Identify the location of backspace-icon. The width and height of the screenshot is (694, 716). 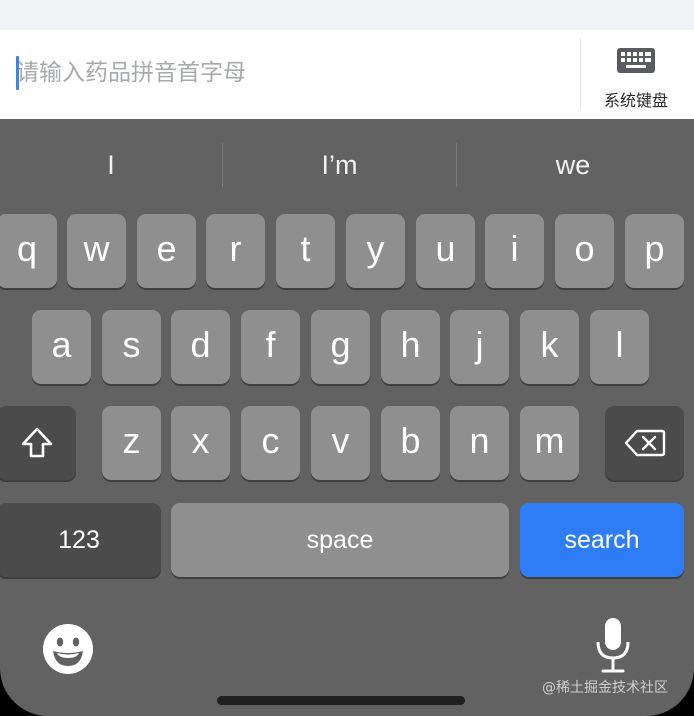
(644, 443).